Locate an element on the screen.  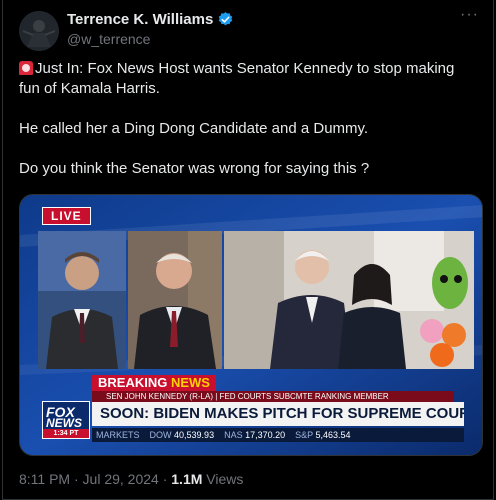
video-panel-event is located at coordinates (349, 300).